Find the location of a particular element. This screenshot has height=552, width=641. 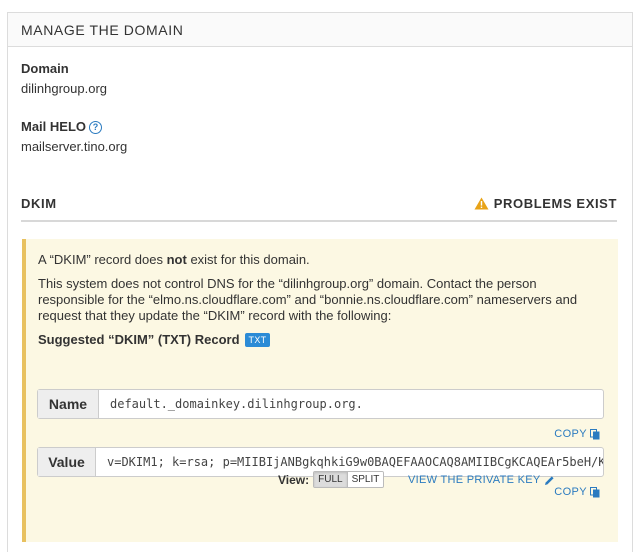

panel-header: MANAGE THE DOMAIN is located at coordinates (320, 30).